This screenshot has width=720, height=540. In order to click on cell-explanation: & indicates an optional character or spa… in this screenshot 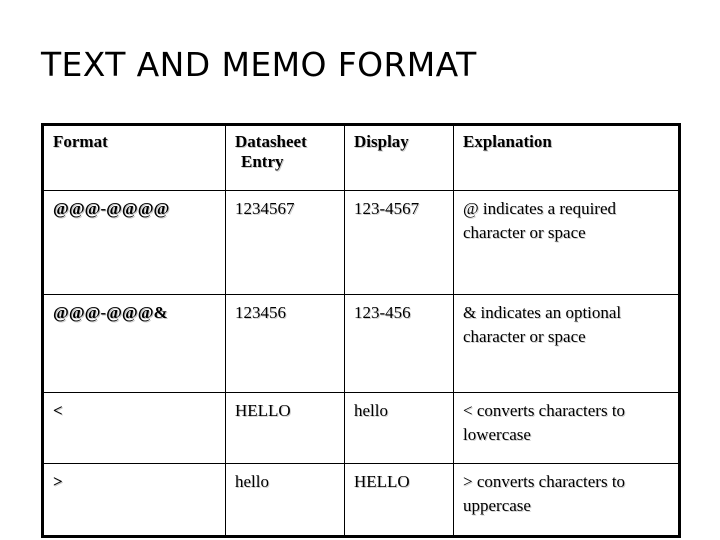, I will do `click(566, 343)`.